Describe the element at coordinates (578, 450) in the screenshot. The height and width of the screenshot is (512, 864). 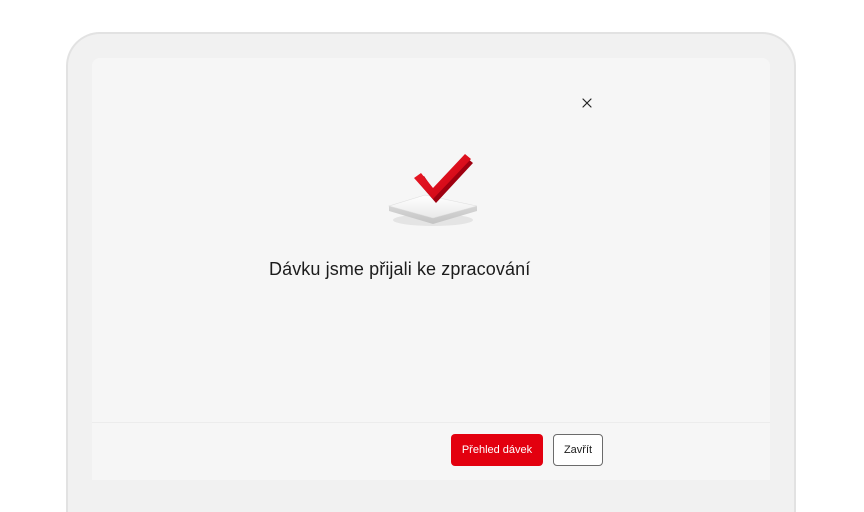
I see `close-dialog-button: Zavřít` at that location.